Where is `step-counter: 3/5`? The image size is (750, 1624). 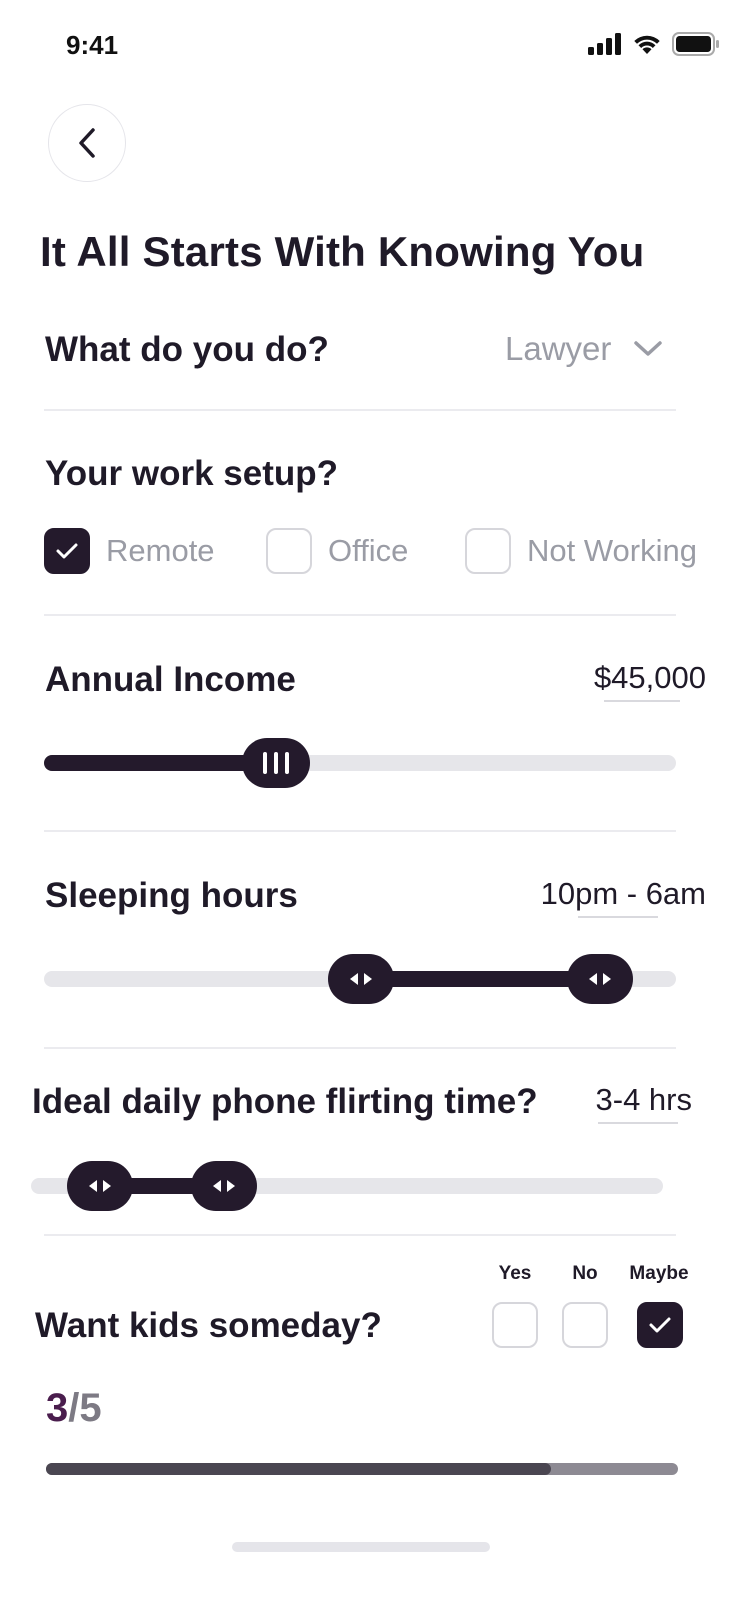 step-counter: 3/5 is located at coordinates (74, 1408).